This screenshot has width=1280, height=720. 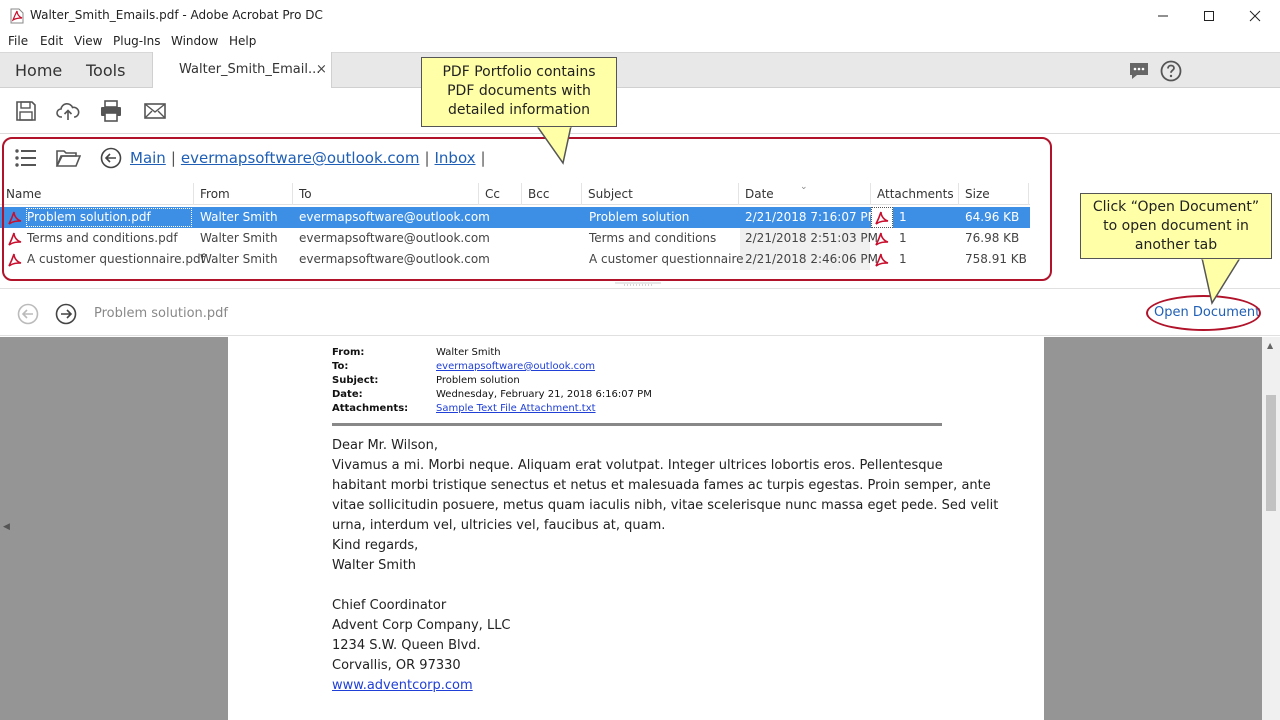 I want to click on header-key: Attachments:, so click(x=370, y=408).